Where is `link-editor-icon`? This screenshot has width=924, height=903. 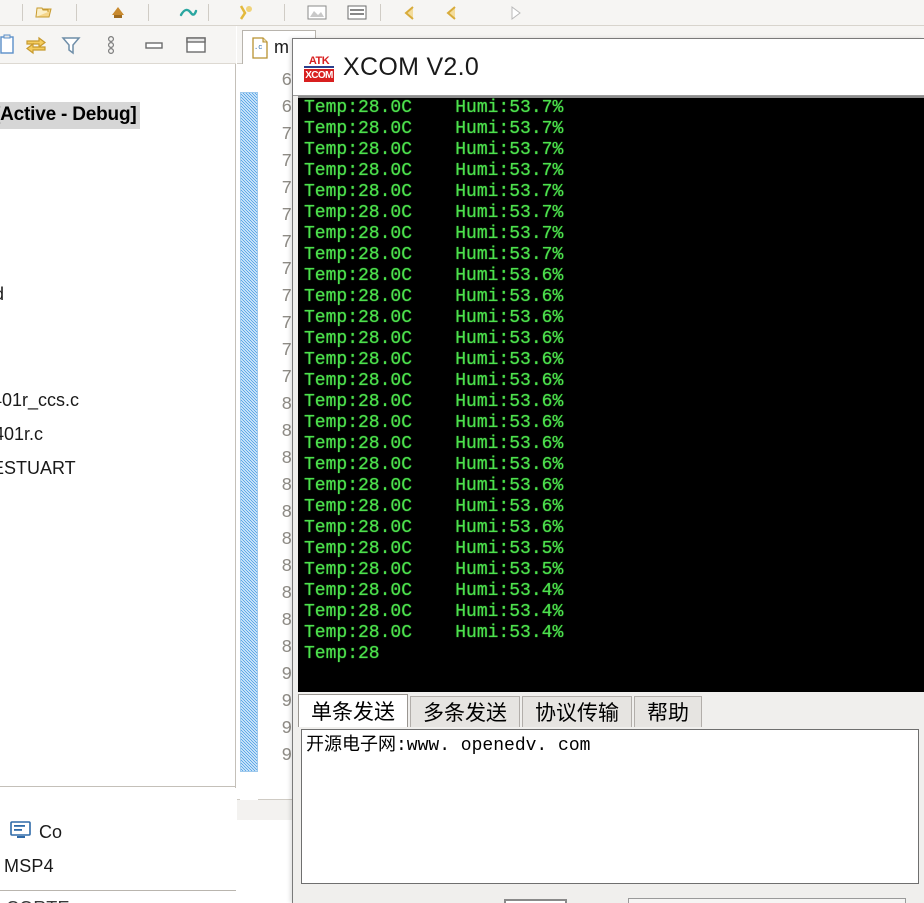
link-editor-icon is located at coordinates (35, 45).